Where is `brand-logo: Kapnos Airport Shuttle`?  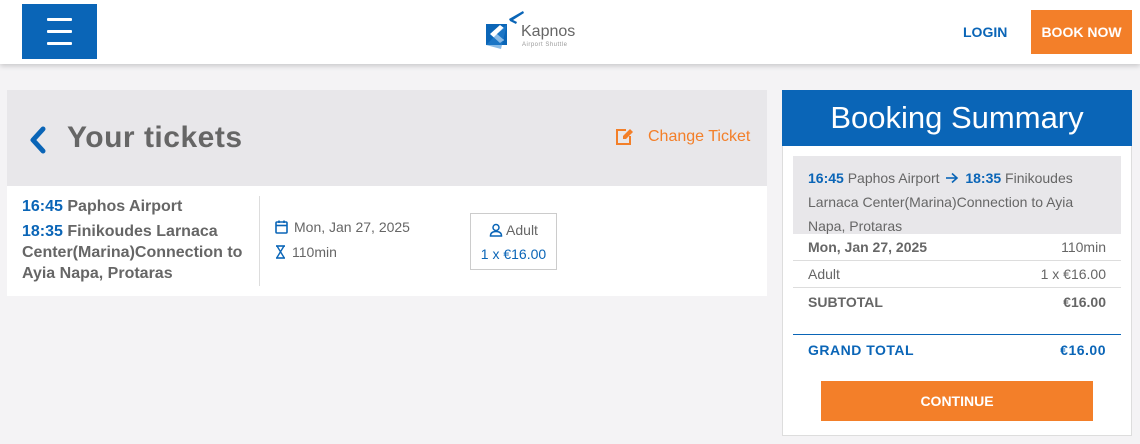
brand-logo: Kapnos Airport Shuttle is located at coordinates (538, 31).